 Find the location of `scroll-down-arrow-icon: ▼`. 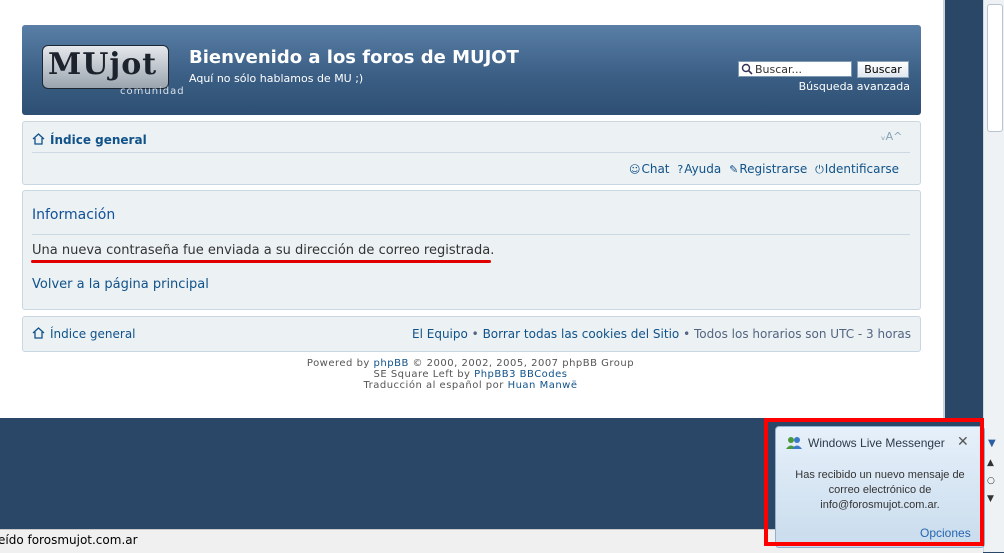

scroll-down-arrow-icon: ▼ is located at coordinates (992, 444).